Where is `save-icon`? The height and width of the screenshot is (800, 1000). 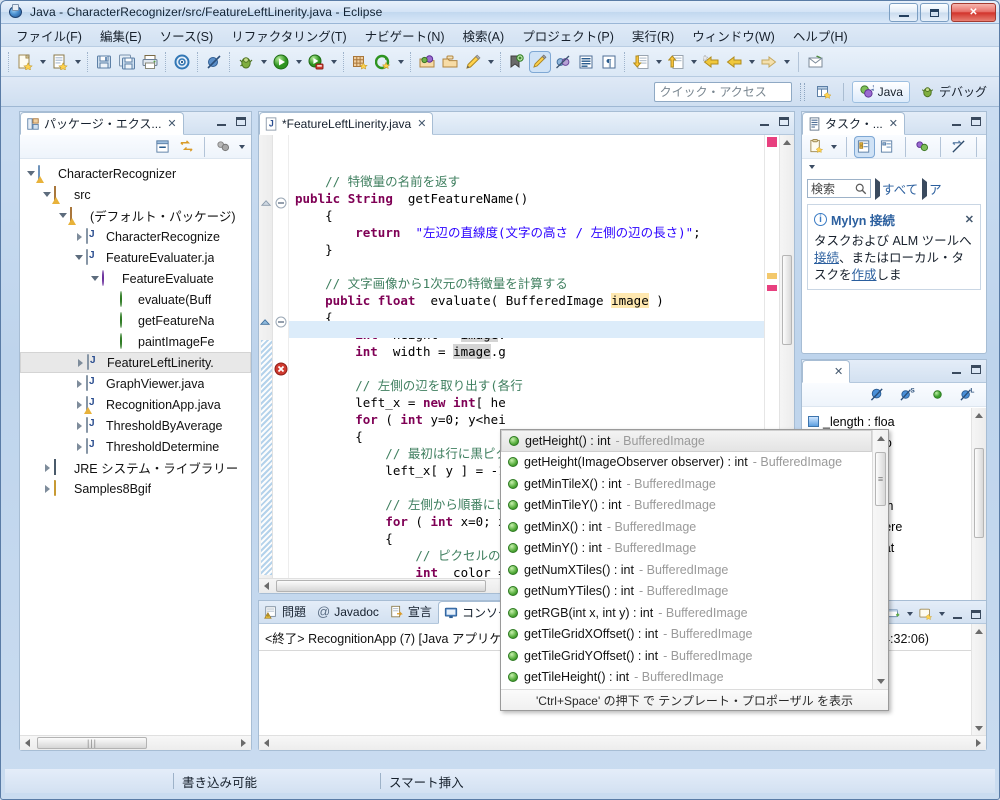 save-icon is located at coordinates (104, 62).